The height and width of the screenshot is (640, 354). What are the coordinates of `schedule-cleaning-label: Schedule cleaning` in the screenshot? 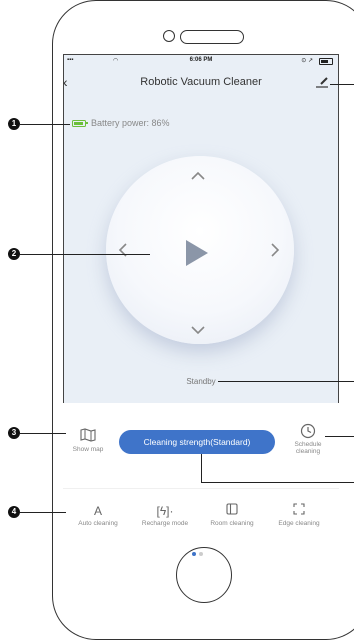 It's located at (308, 448).